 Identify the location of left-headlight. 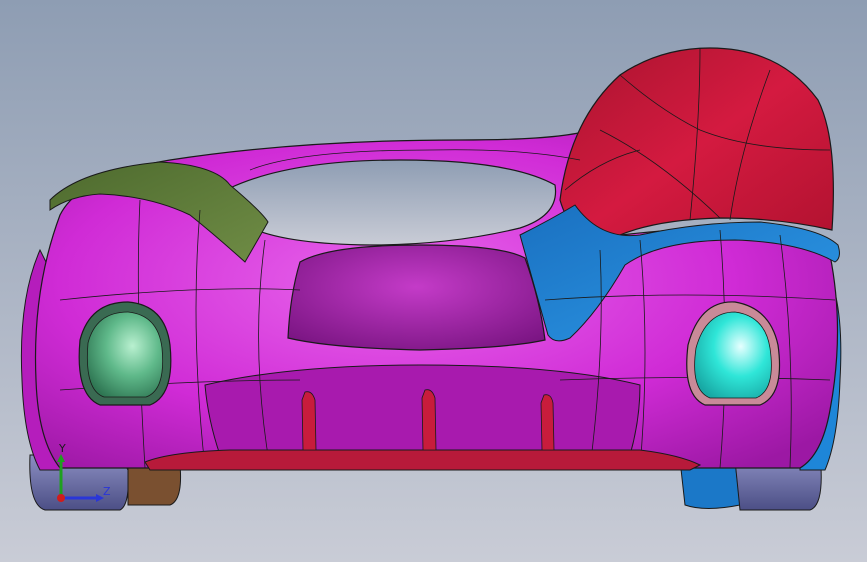
(125, 353).